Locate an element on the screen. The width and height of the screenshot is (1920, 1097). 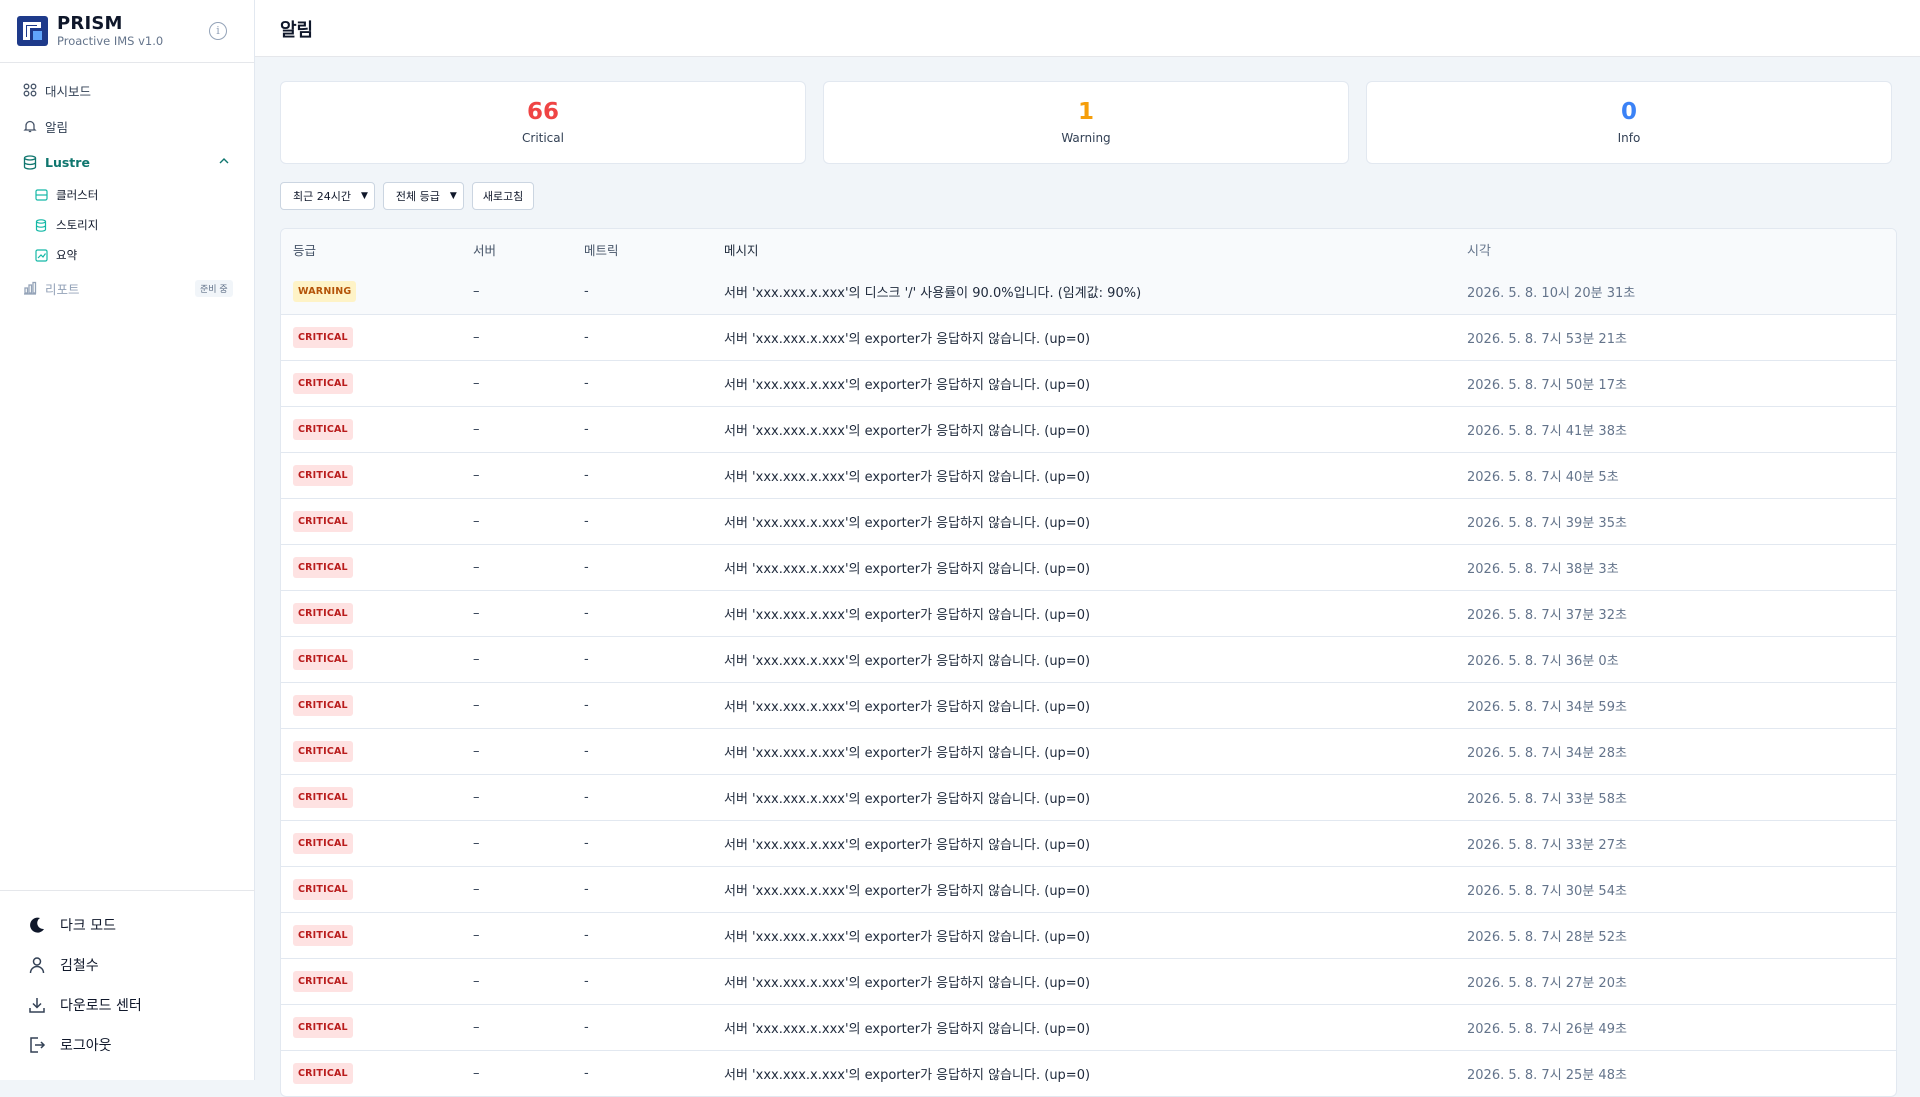
info-icon: i is located at coordinates (218, 31).